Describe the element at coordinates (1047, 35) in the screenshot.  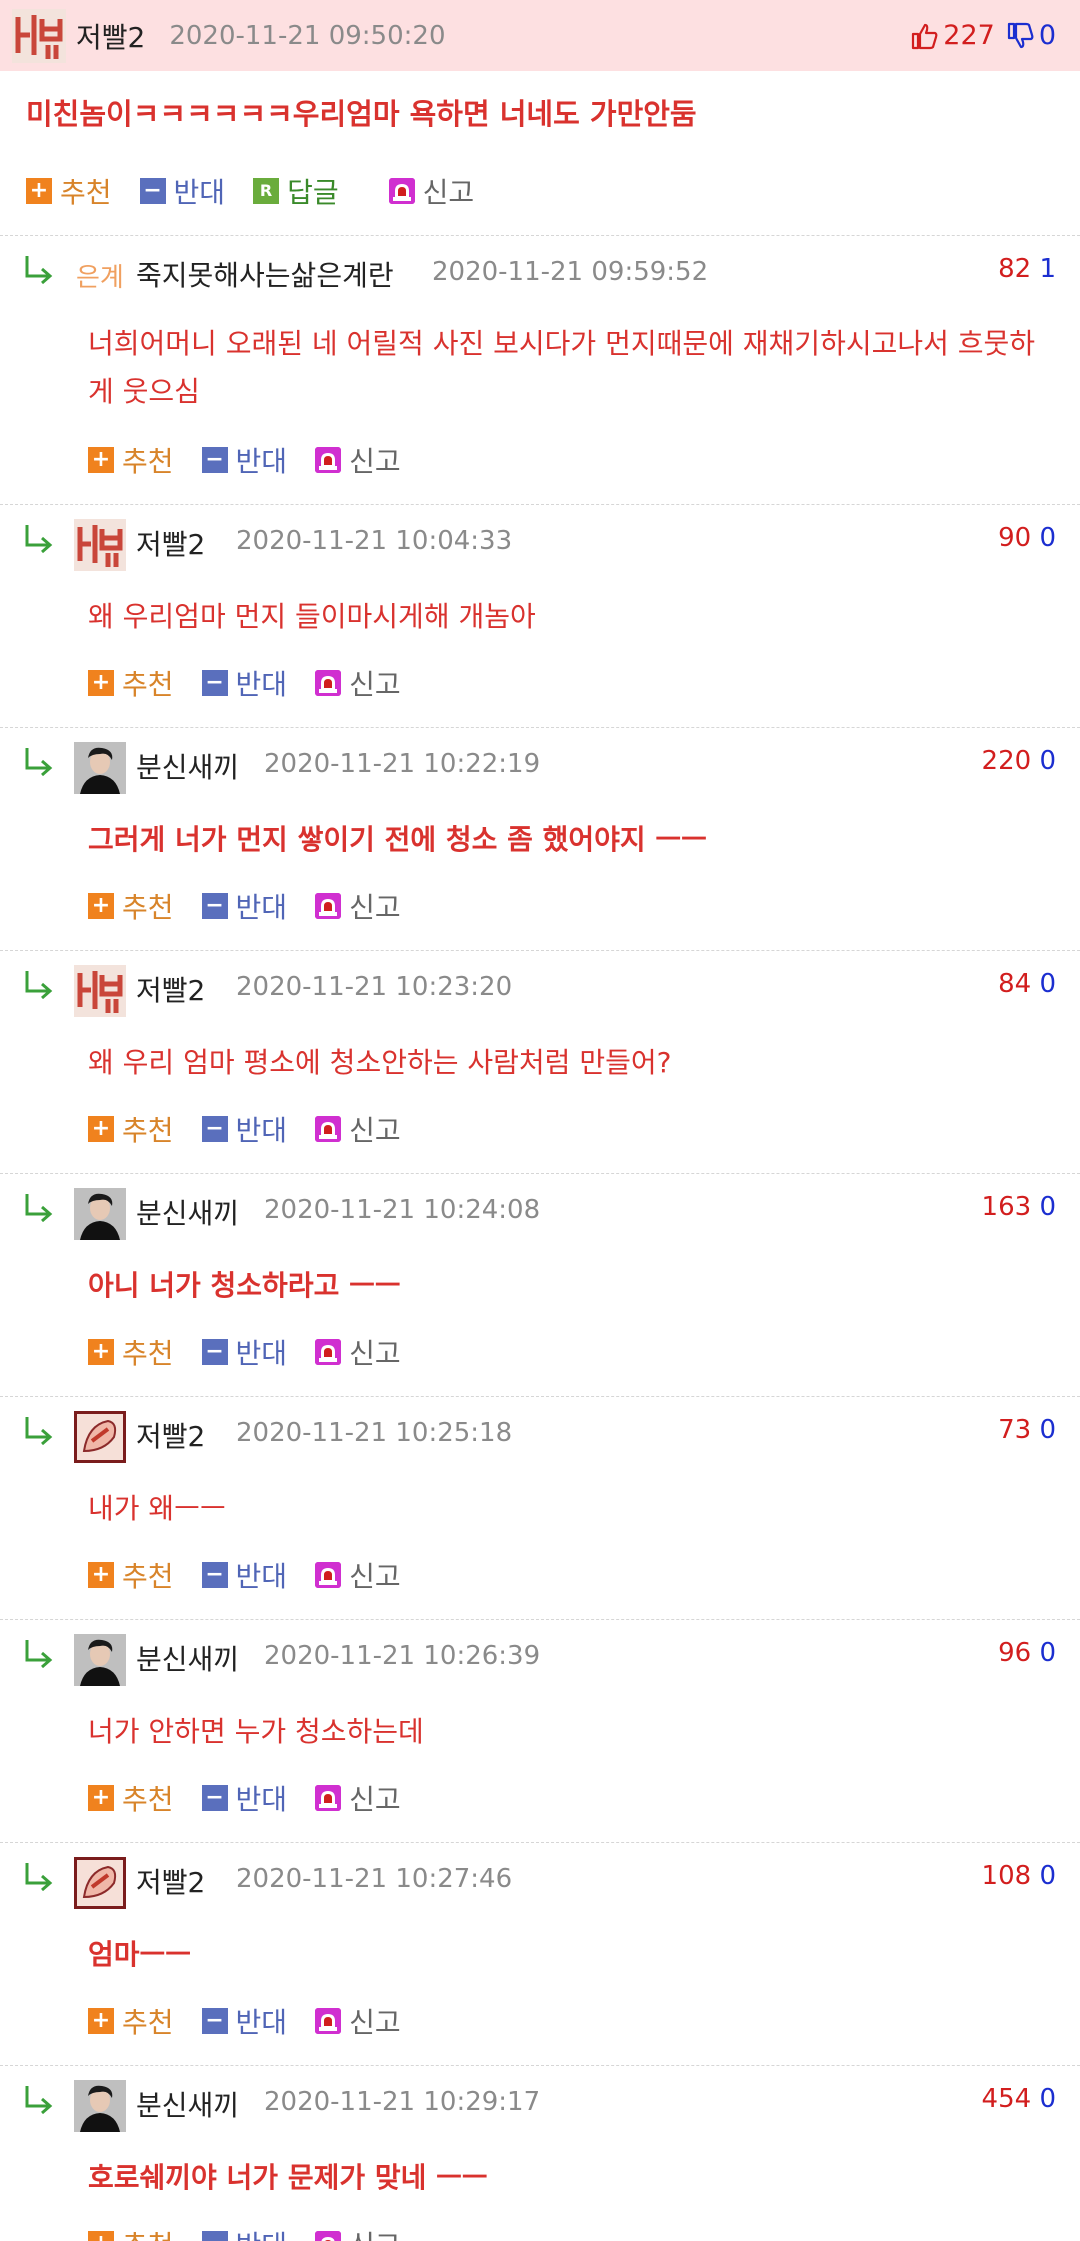
I see `downvote-count: 0` at that location.